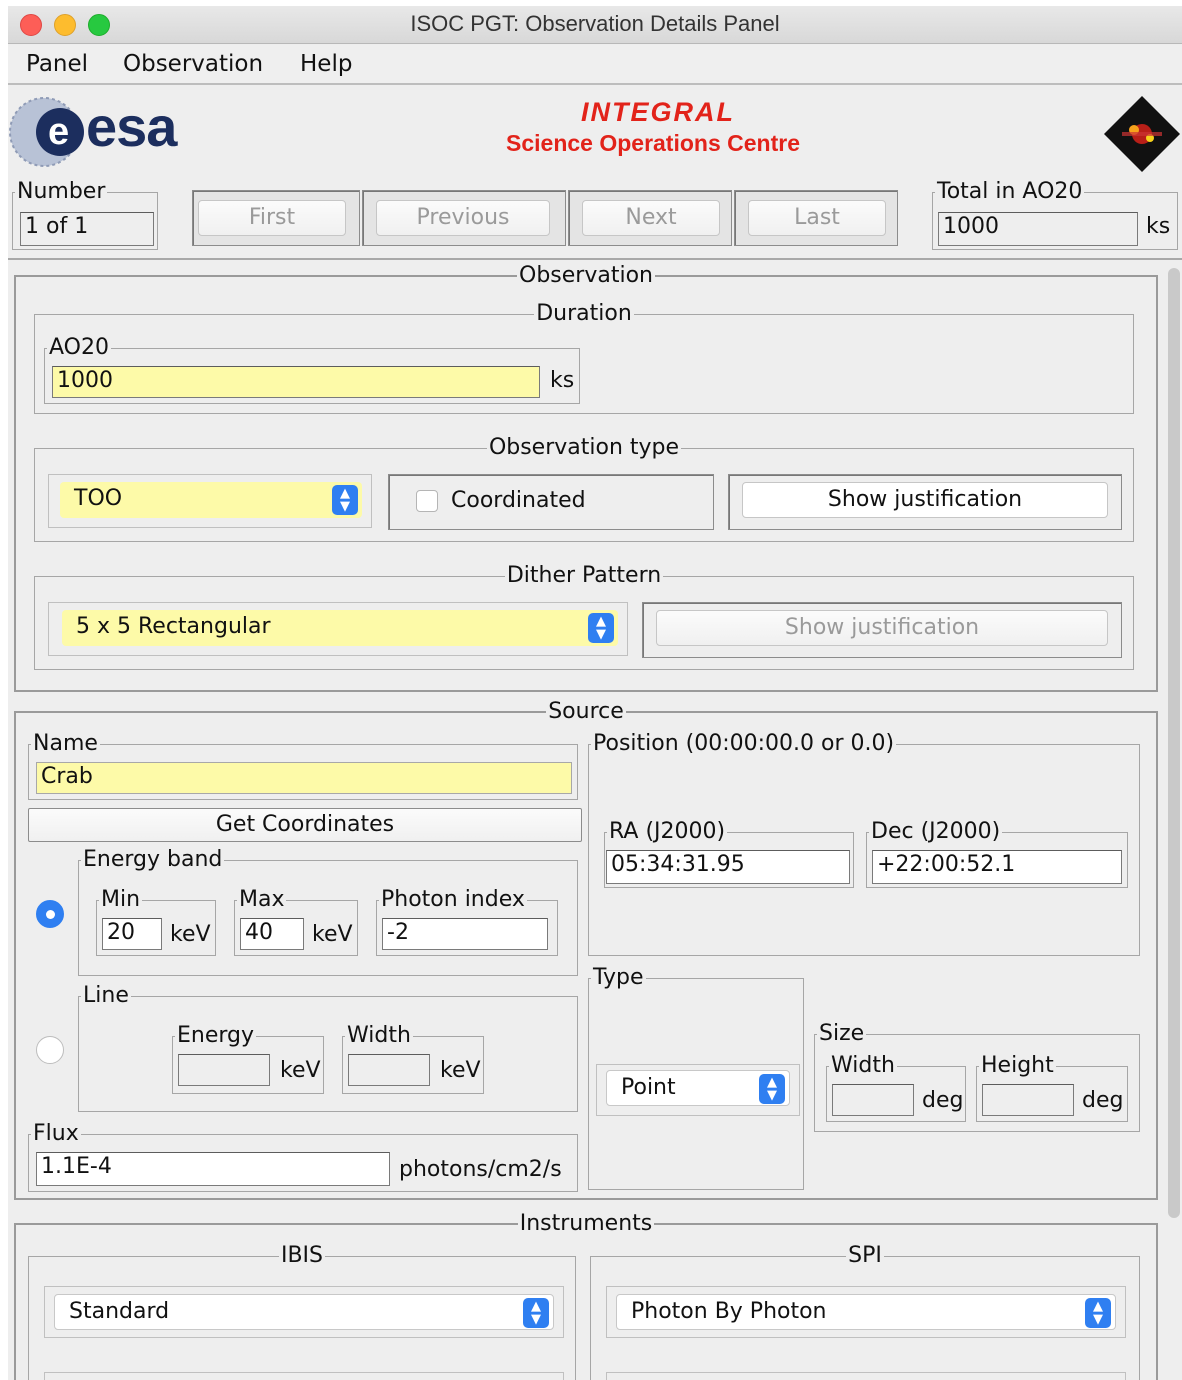 Image resolution: width=1182 pixels, height=1380 pixels. I want to click on min-label: Min, so click(121, 899).